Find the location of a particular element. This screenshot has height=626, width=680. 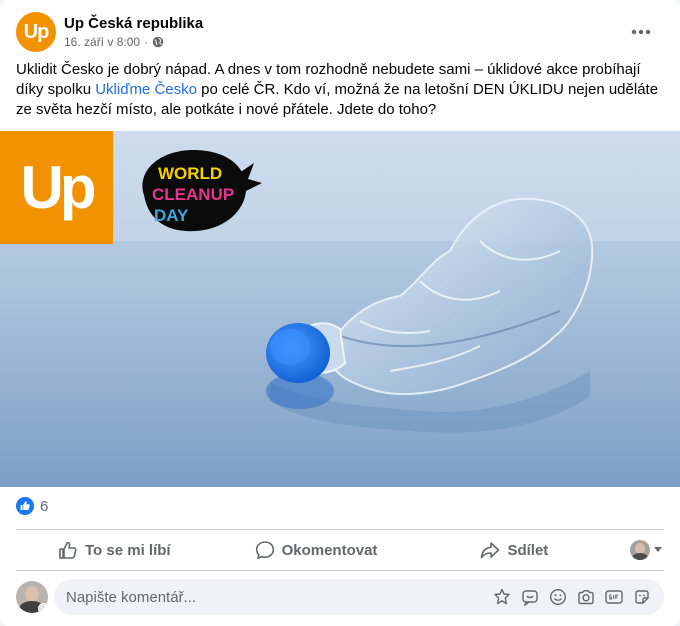

gif-icon is located at coordinates (614, 597).